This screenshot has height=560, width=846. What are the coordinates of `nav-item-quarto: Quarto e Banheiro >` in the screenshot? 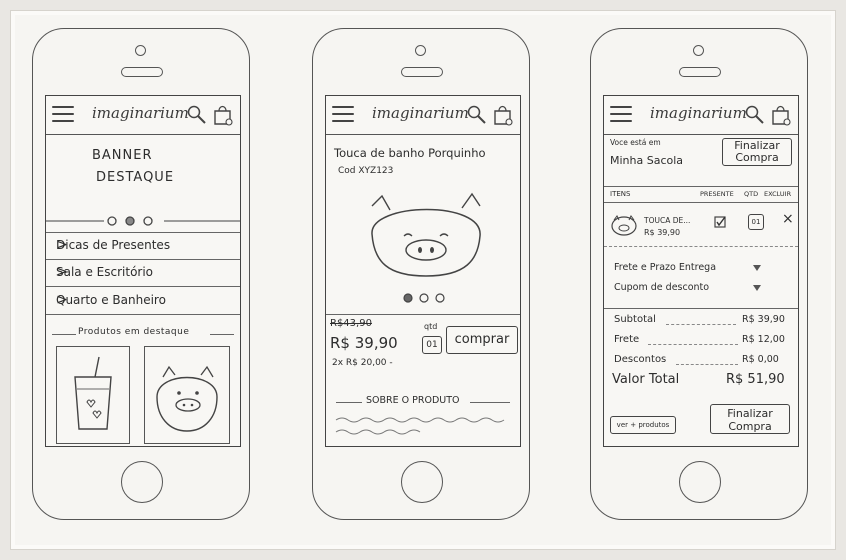 It's located at (143, 301).